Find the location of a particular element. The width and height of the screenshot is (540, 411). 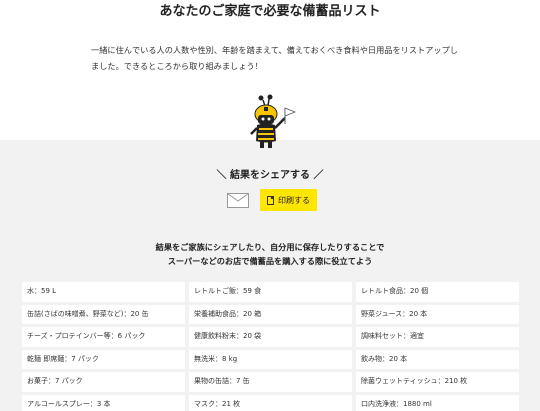

share-title: ＼ 結果をシェアする ／ is located at coordinates (270, 175).